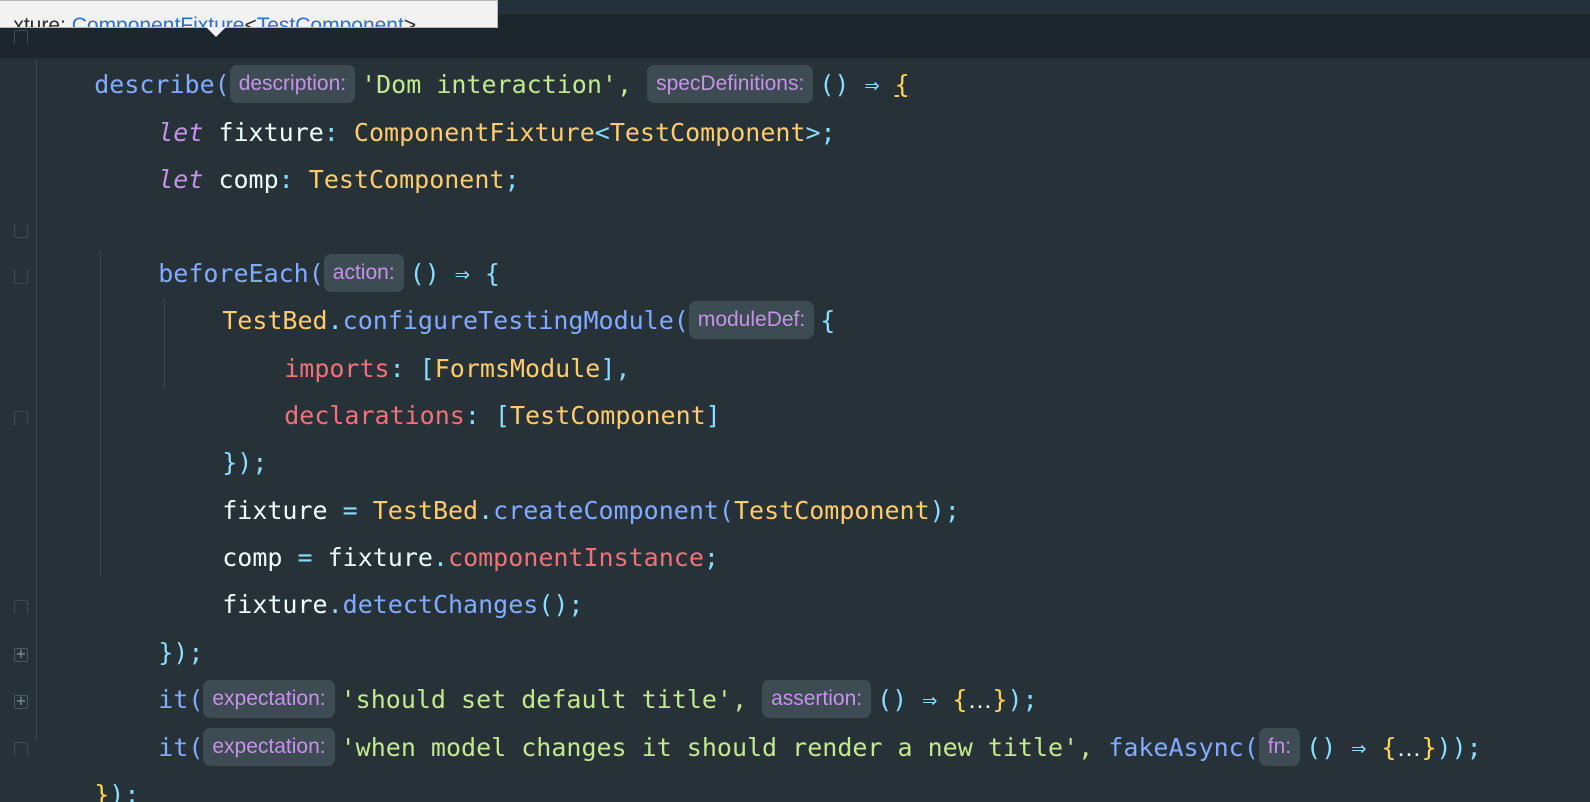 The image size is (1590, 802). Describe the element at coordinates (602, 132) in the screenshot. I see `code-token: <` at that location.